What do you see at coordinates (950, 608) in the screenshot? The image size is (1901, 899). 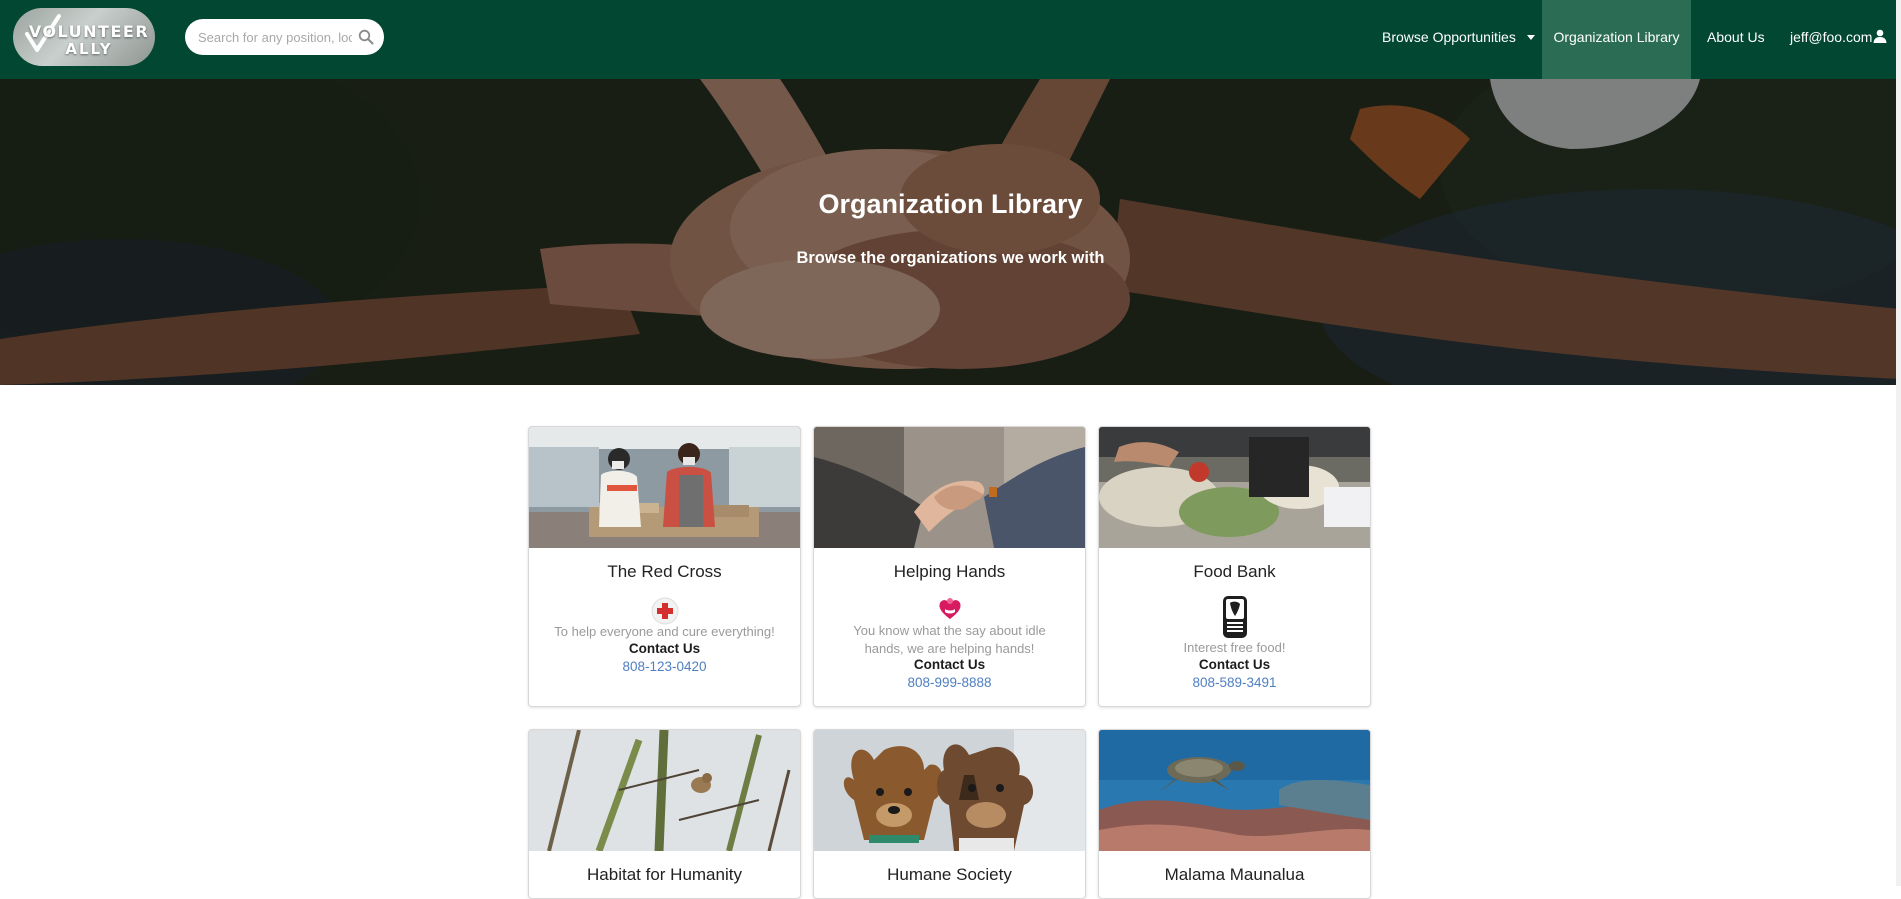 I see `heart-hands-icon` at bounding box center [950, 608].